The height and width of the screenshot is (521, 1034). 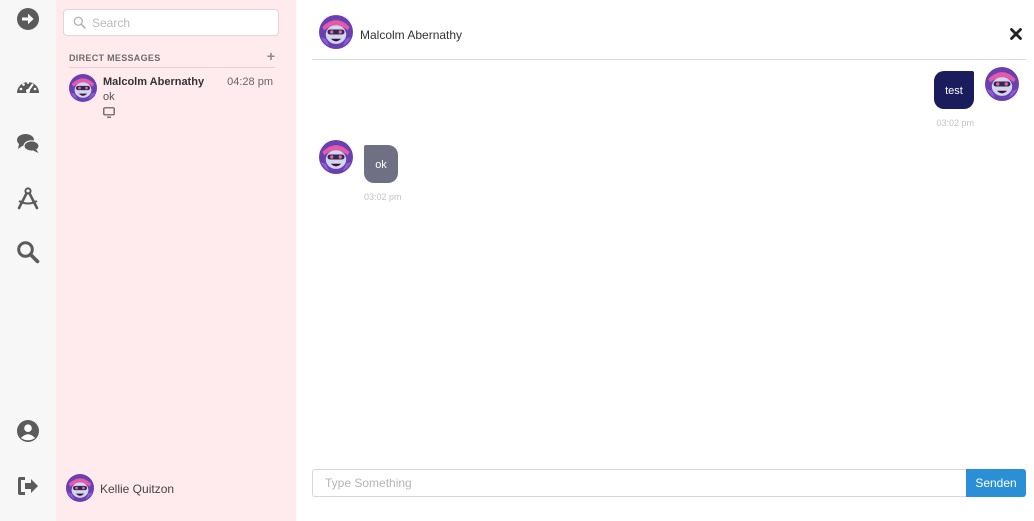 What do you see at coordinates (28, 486) in the screenshot?
I see `sign-out-icon` at bounding box center [28, 486].